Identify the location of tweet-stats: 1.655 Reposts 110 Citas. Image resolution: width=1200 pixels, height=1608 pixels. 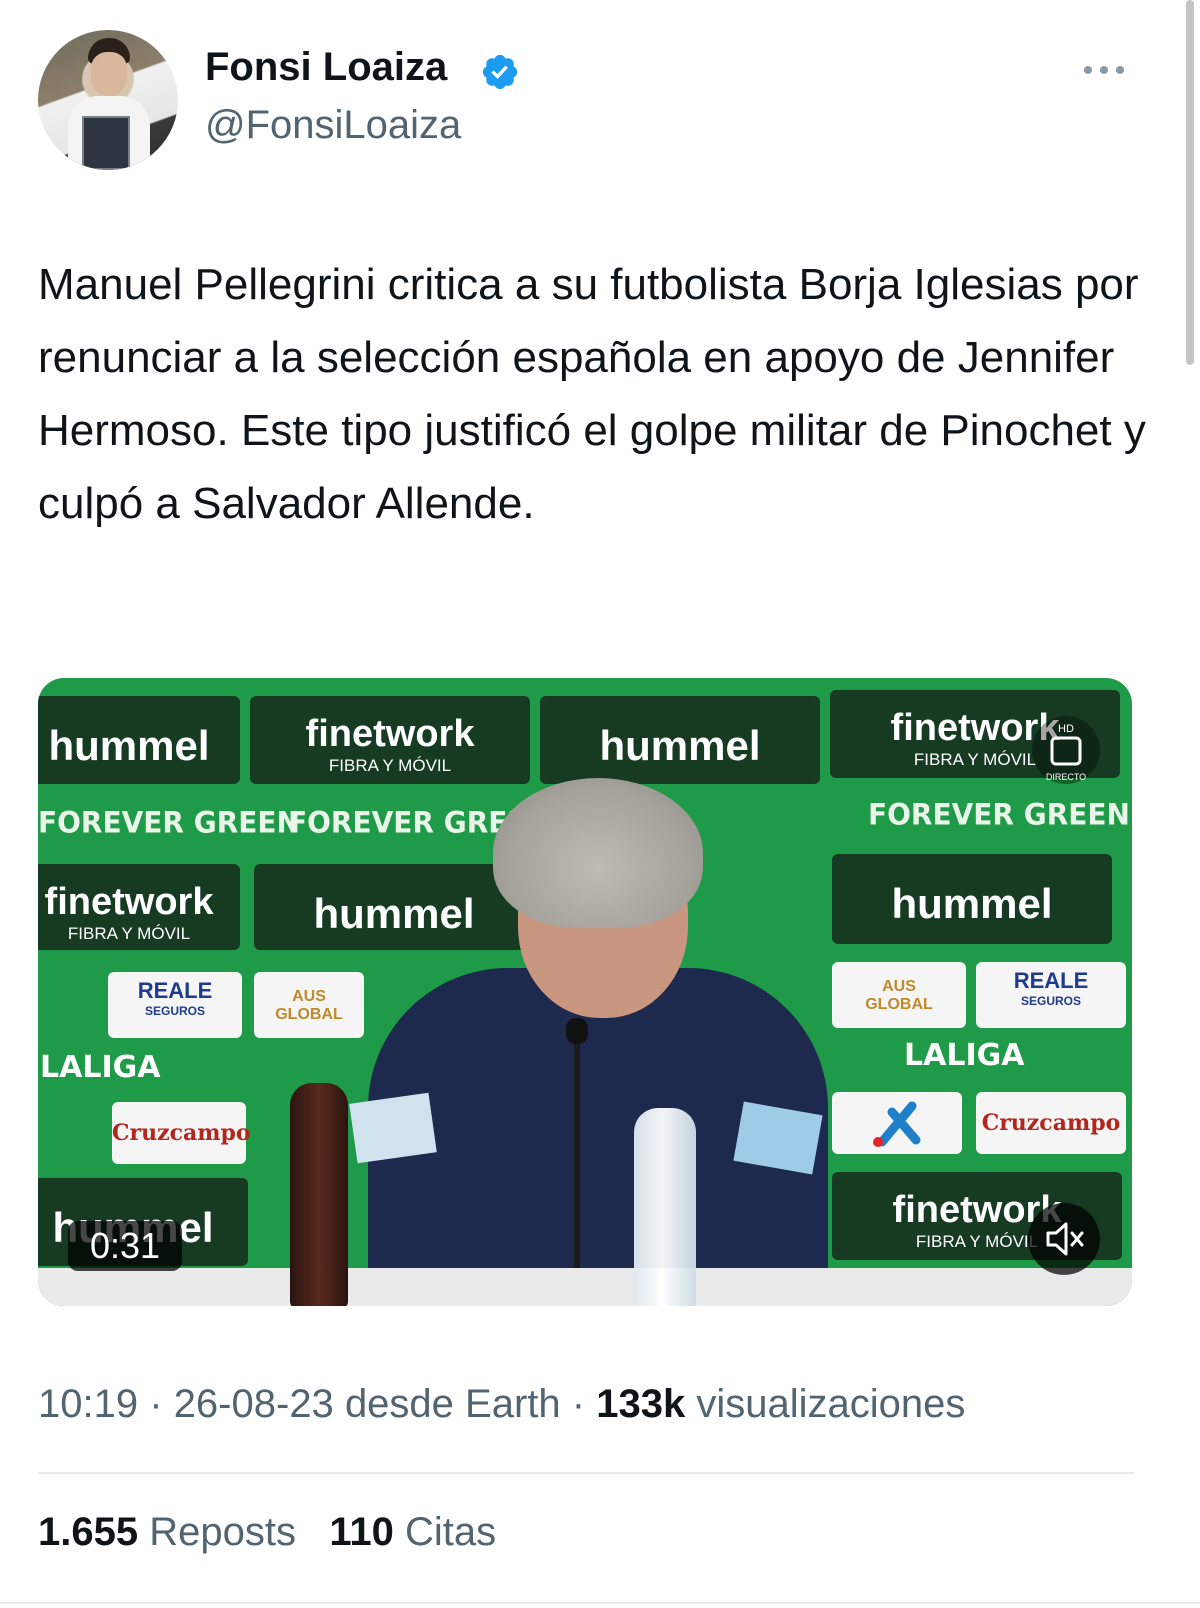
(267, 1532).